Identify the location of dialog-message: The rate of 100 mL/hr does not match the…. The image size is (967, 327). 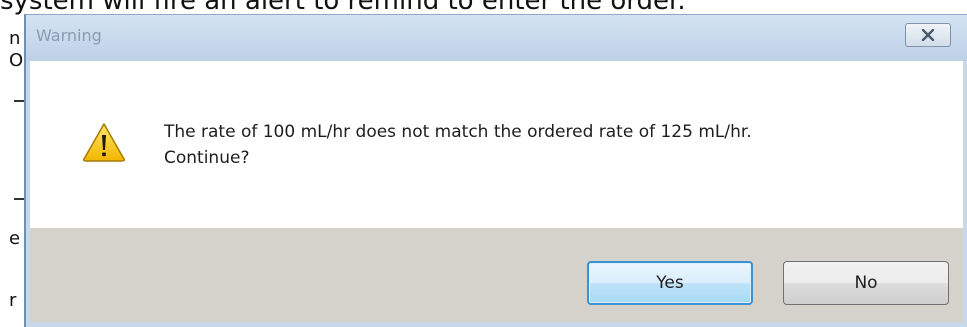
(458, 145).